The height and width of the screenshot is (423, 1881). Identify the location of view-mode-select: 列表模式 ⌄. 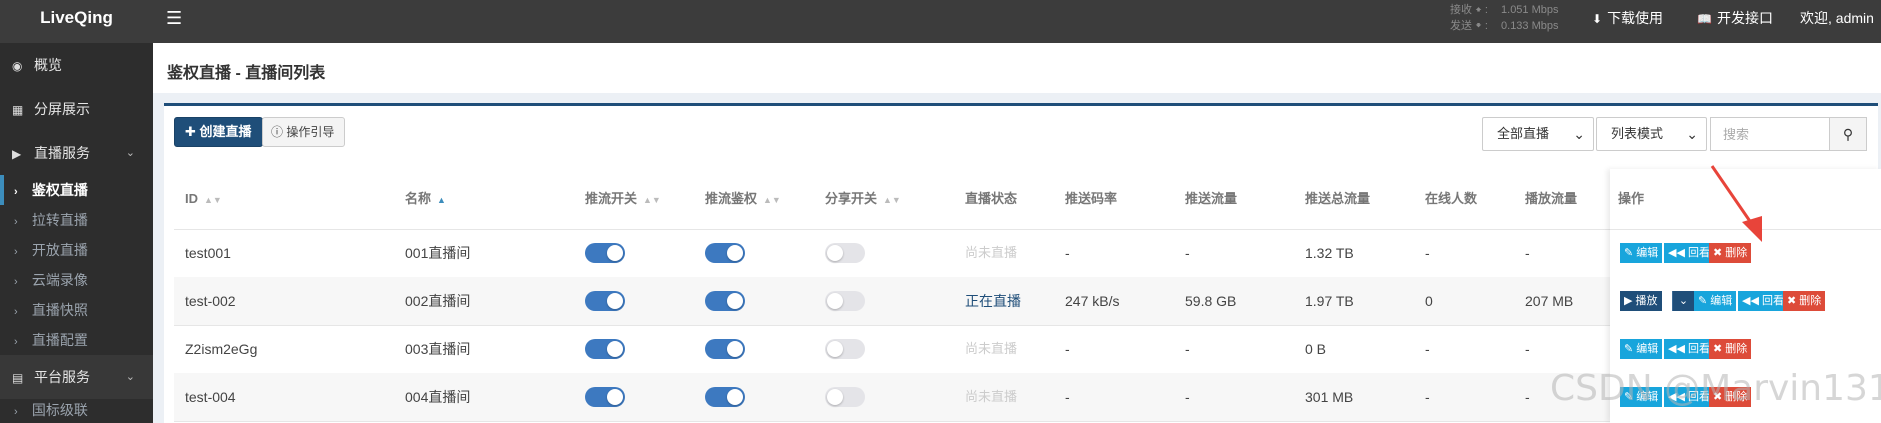
(1651, 134).